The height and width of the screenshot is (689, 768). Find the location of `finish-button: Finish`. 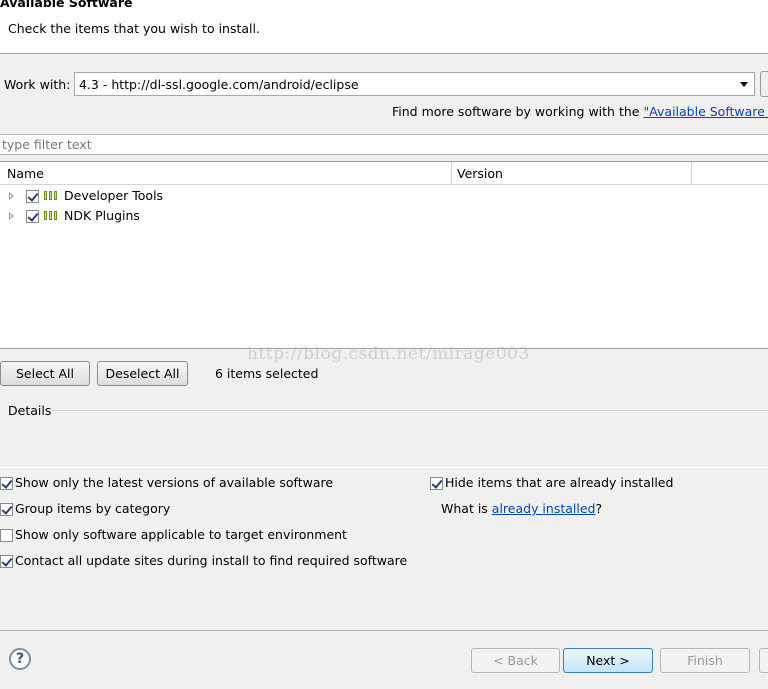

finish-button: Finish is located at coordinates (705, 660).